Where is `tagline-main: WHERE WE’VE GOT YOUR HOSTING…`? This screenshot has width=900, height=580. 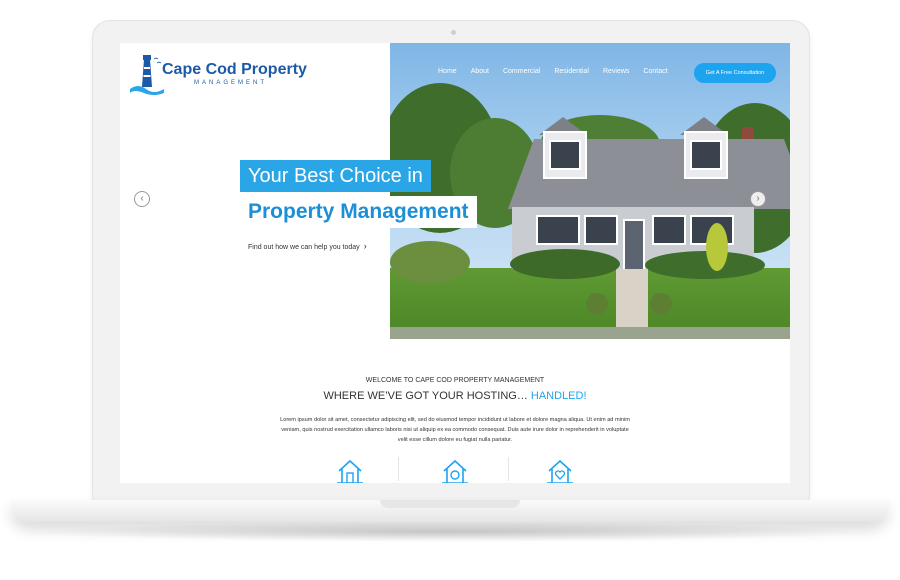
tagline-main: WHERE WE’VE GOT YOUR HOSTING… is located at coordinates (427, 396).